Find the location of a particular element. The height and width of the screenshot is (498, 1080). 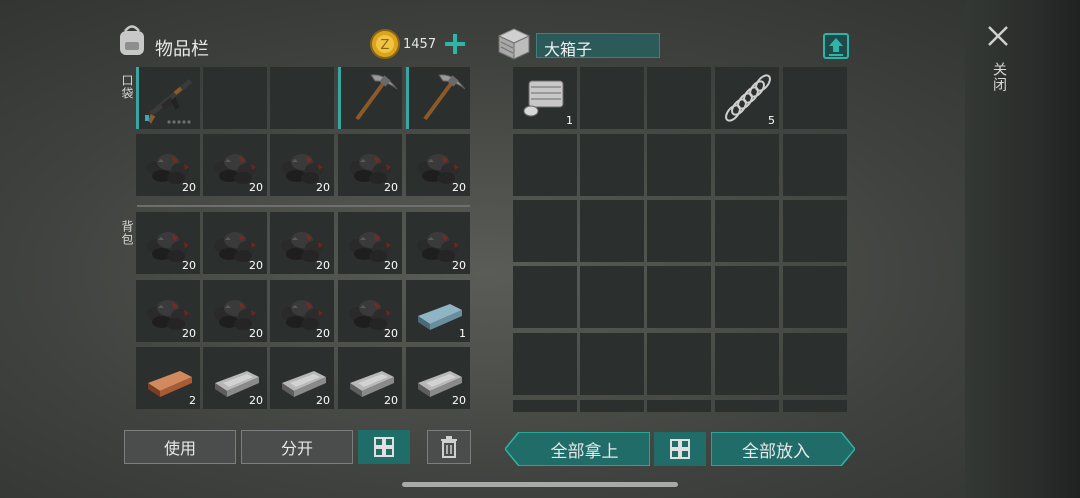

split-button: 分开 is located at coordinates (297, 447).